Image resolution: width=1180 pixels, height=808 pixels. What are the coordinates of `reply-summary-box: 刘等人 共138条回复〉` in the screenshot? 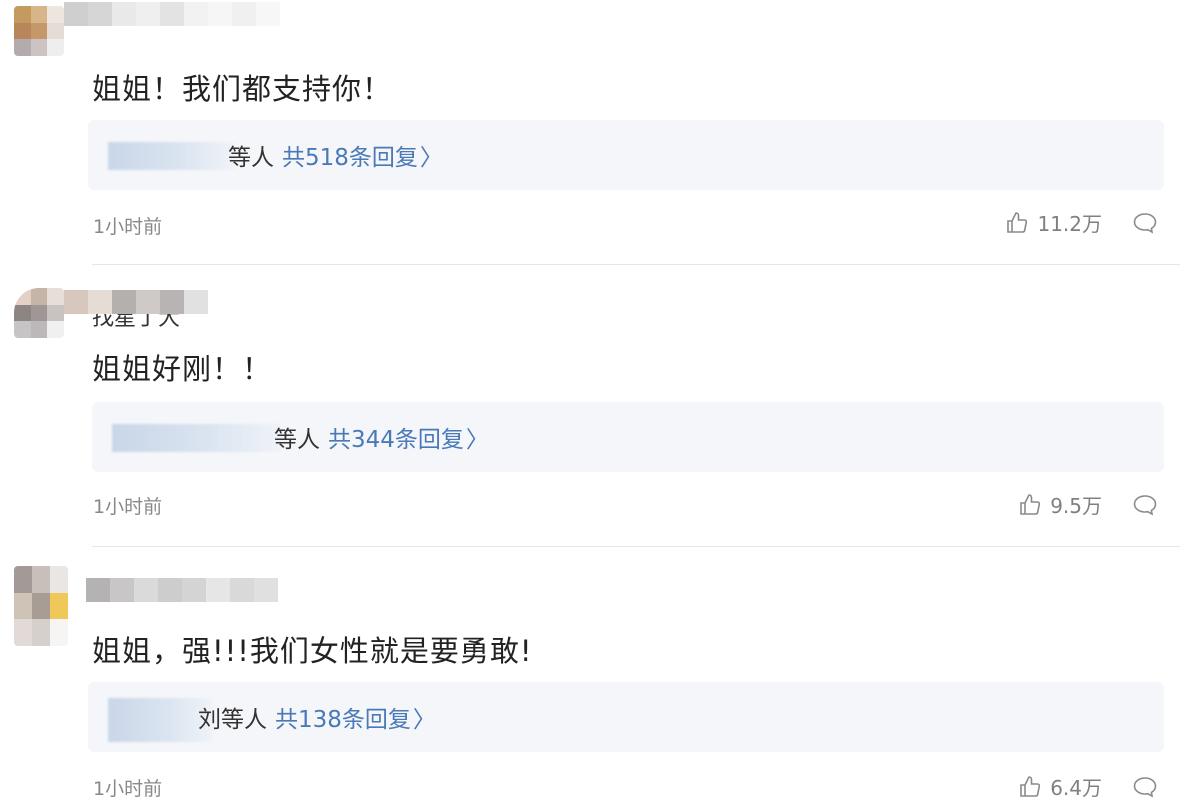 It's located at (626, 717).